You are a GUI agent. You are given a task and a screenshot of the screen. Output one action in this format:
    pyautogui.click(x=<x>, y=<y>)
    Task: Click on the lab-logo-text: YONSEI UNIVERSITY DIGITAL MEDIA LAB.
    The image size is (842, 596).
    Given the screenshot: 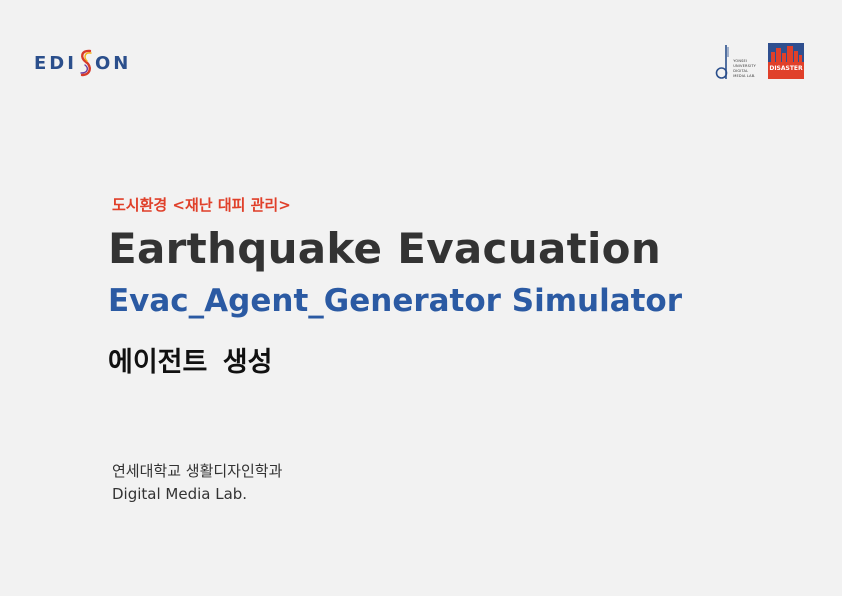 What is the action you would take?
    pyautogui.click(x=744, y=68)
    